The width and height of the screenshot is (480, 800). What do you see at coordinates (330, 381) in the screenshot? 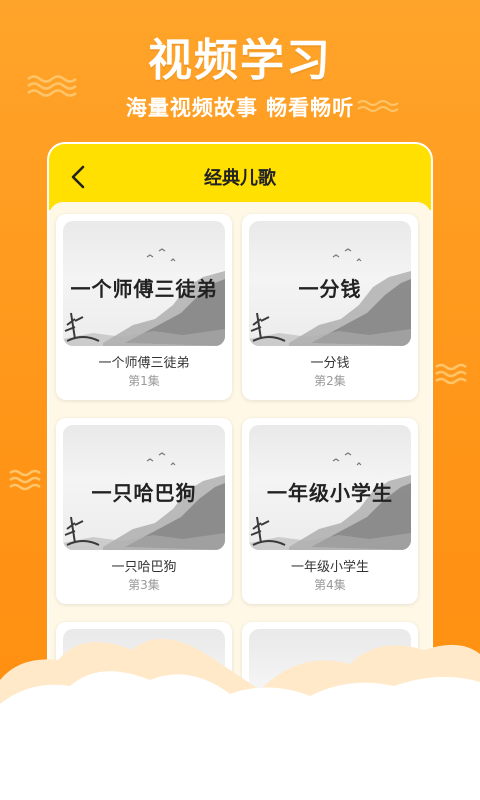
I see `episode-label: 第2集` at bounding box center [330, 381].